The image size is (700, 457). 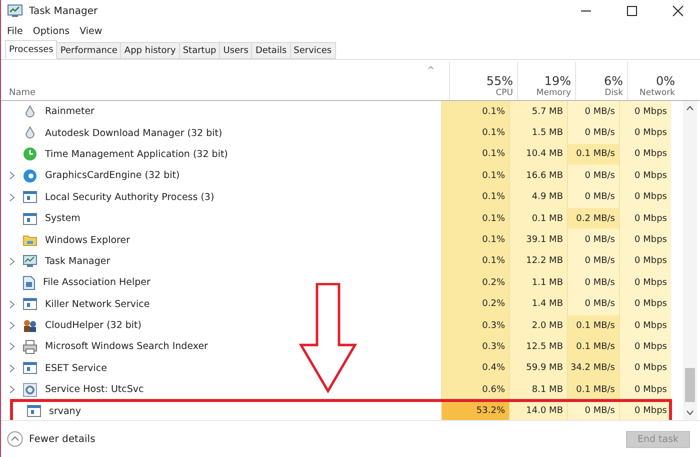 What do you see at coordinates (69, 112) in the screenshot?
I see `process-name: Rainmeter` at bounding box center [69, 112].